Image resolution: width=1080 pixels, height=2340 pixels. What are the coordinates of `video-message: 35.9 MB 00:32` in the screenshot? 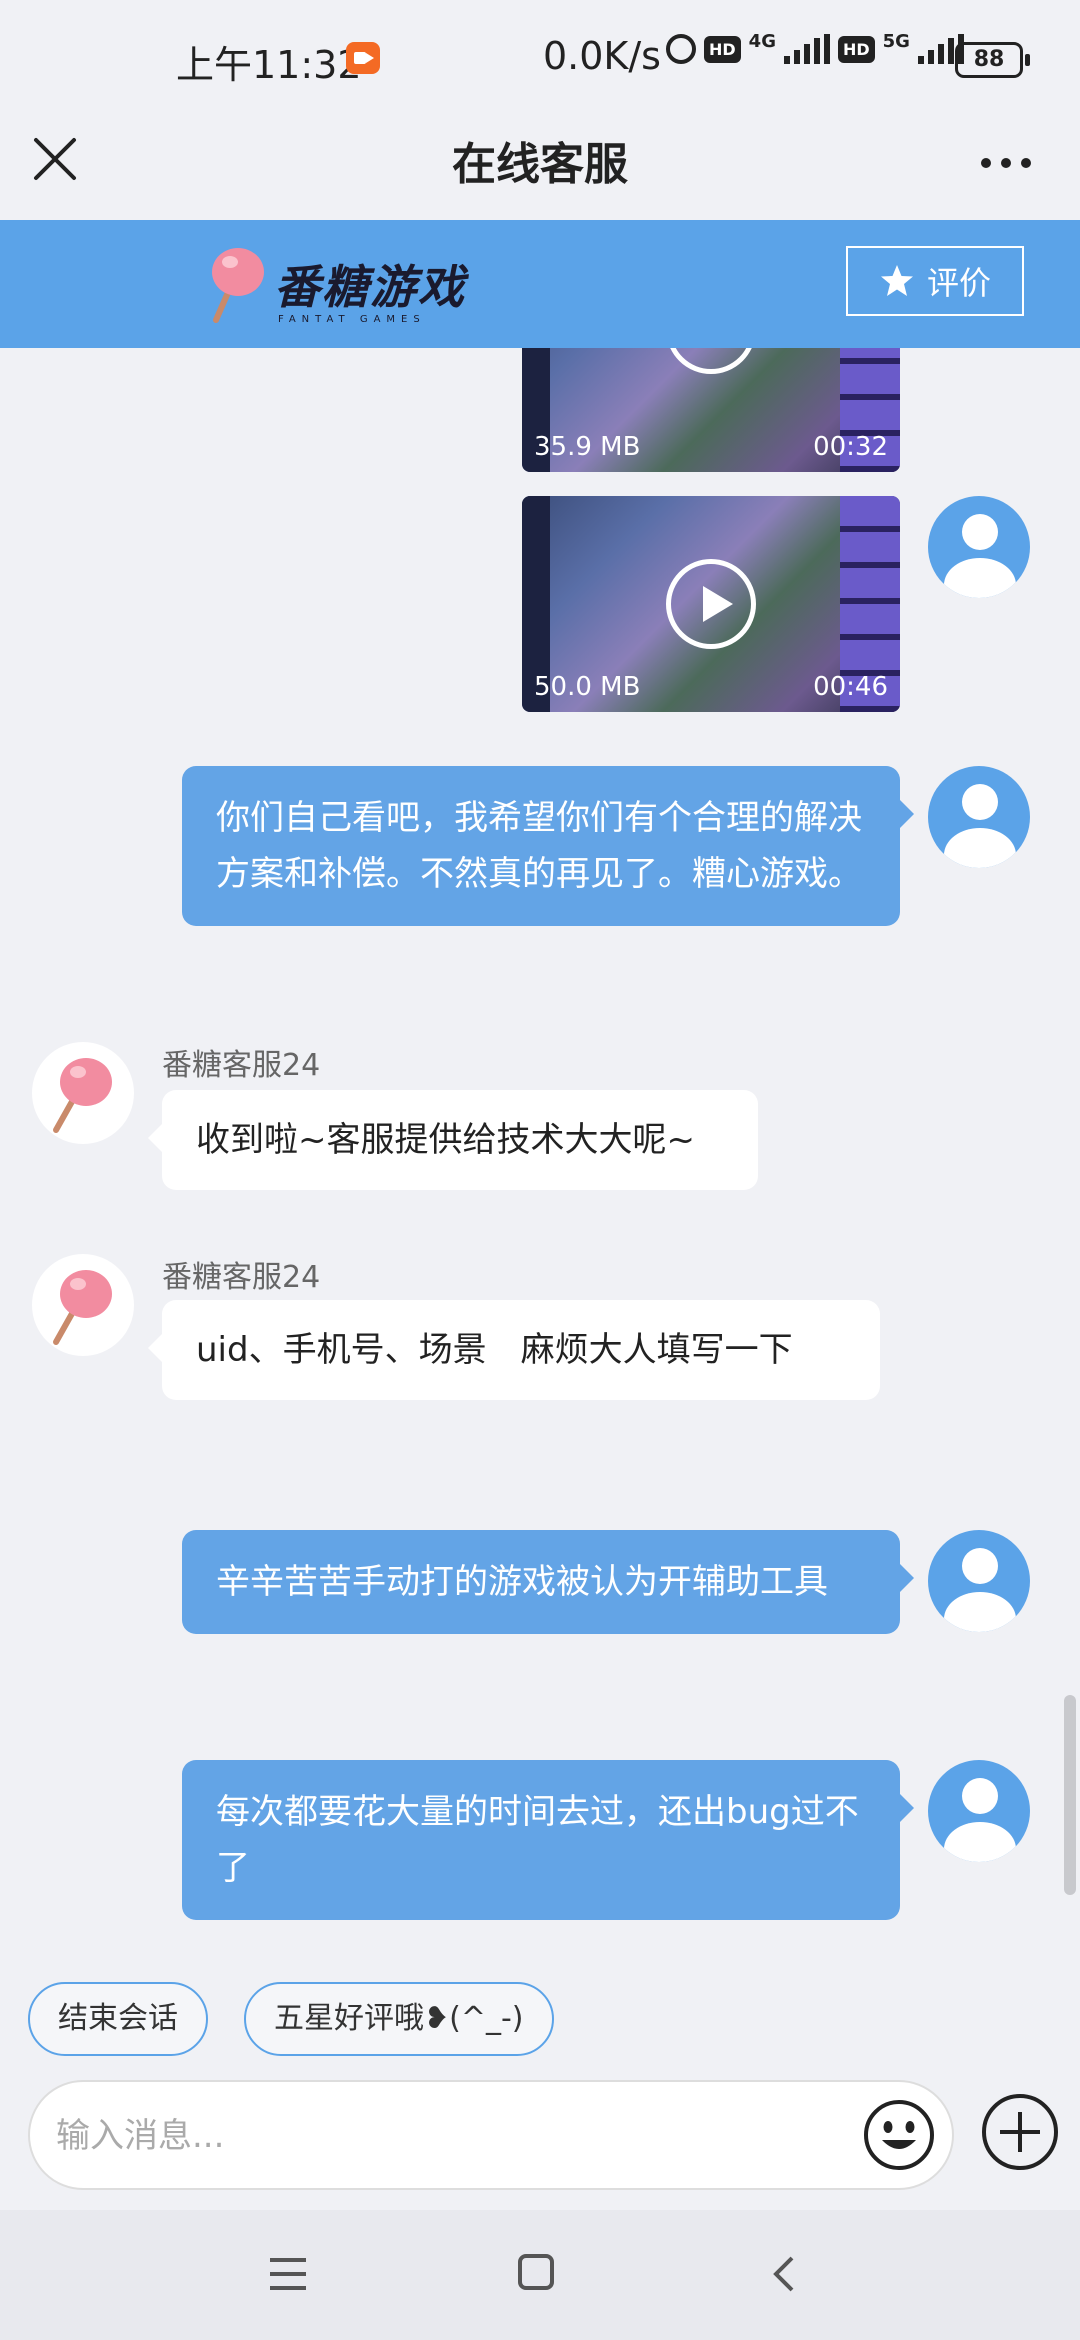 It's located at (711, 410).